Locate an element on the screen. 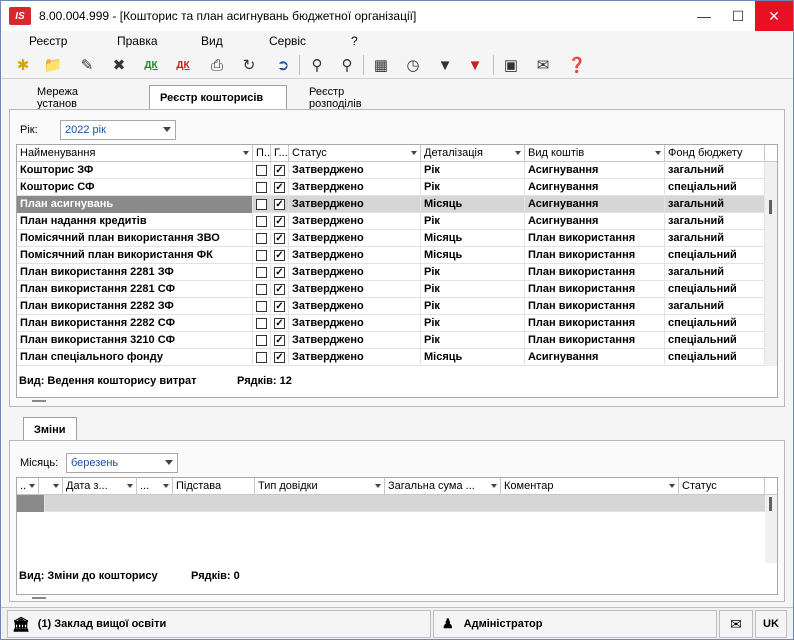 The height and width of the screenshot is (640, 794). calendar-clock-icon: ◷ is located at coordinates (413, 65).